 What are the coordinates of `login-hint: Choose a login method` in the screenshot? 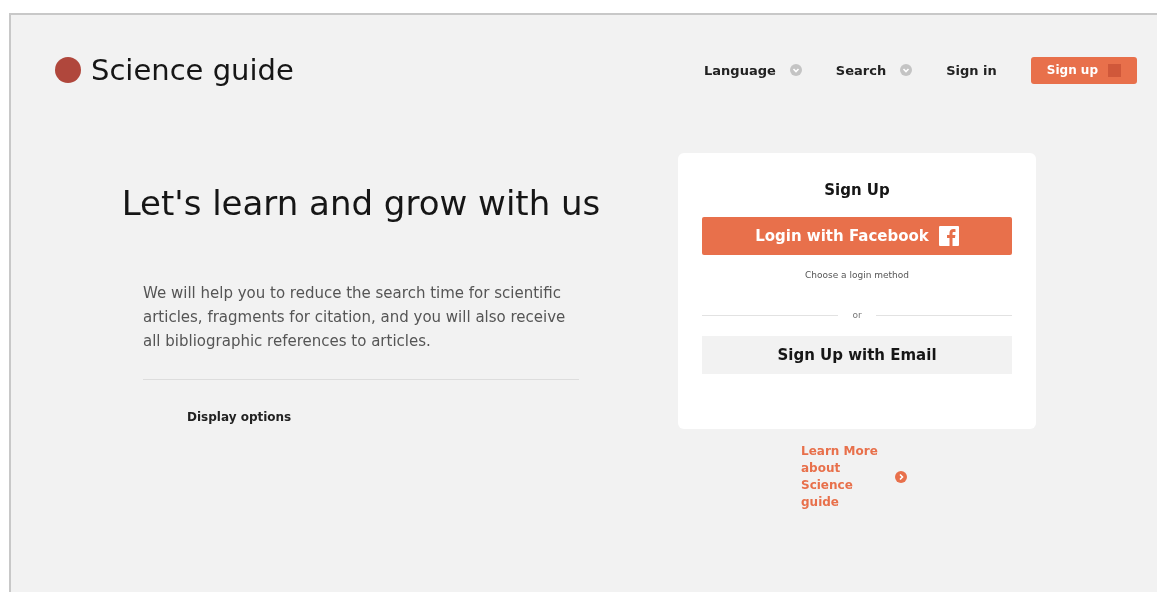 It's located at (857, 275).